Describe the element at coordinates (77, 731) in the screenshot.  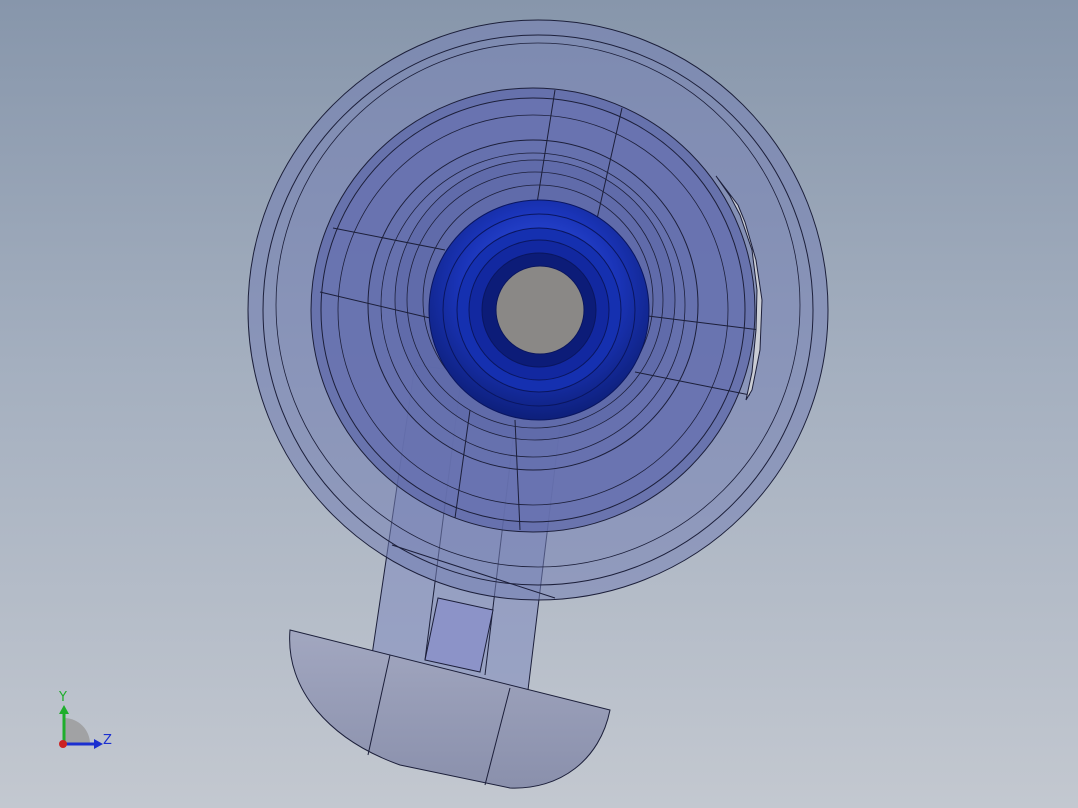
I see `triad-quadrant` at that location.